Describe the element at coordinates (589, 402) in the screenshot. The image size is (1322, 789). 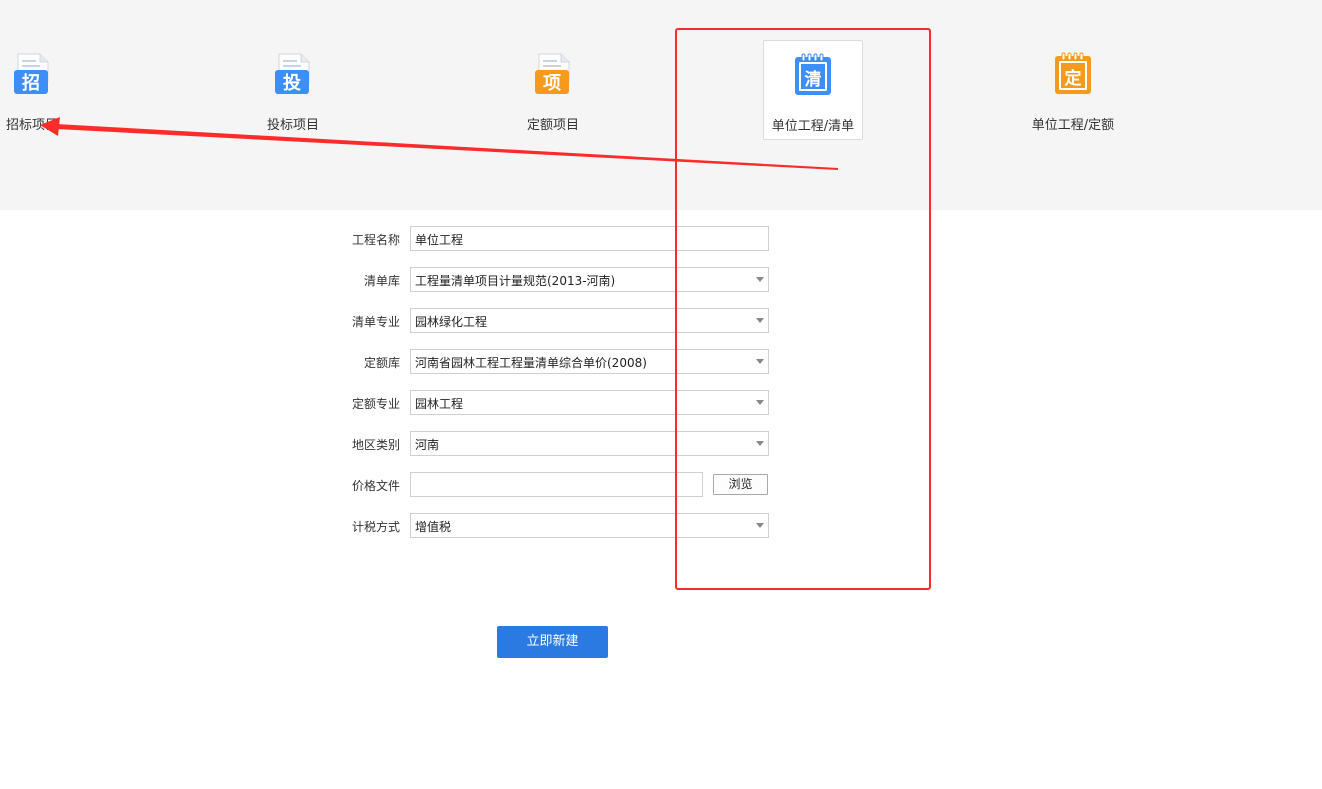
I see `quota-specialty-select: 园林工程` at that location.